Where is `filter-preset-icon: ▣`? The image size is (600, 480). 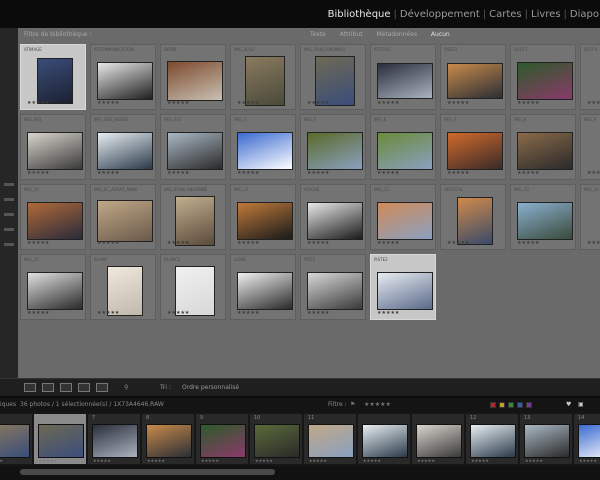
filter-preset-icon: ▣ is located at coordinates (581, 404).